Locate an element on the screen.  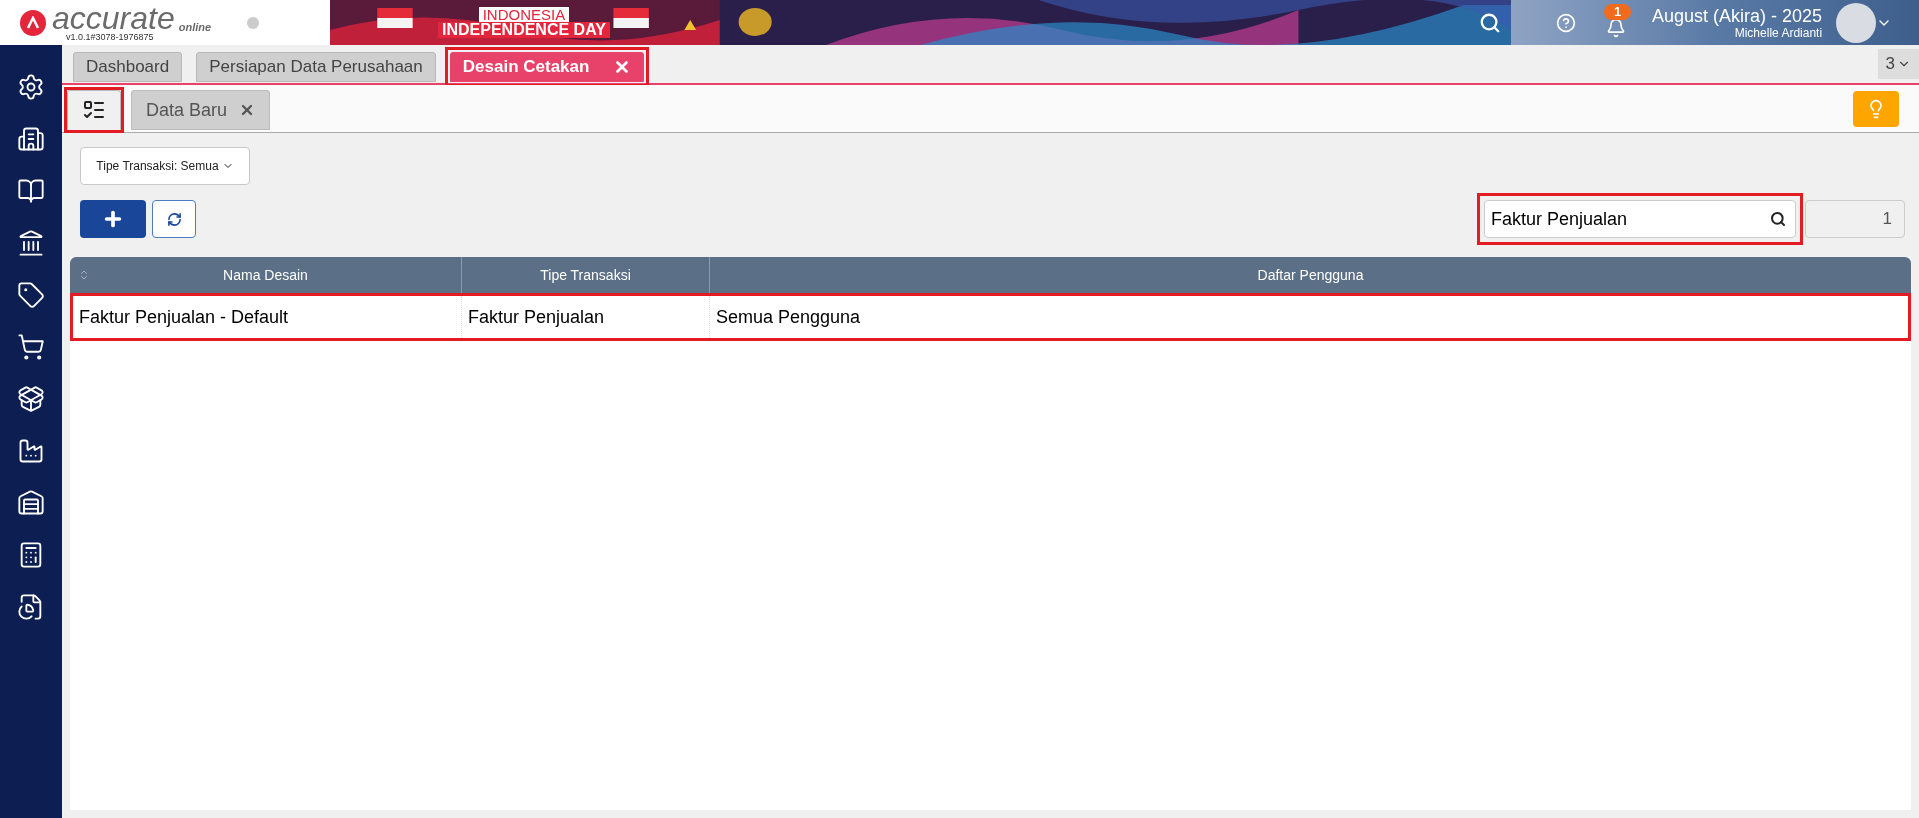
column-header: Tipe Transaksi is located at coordinates (585, 275).